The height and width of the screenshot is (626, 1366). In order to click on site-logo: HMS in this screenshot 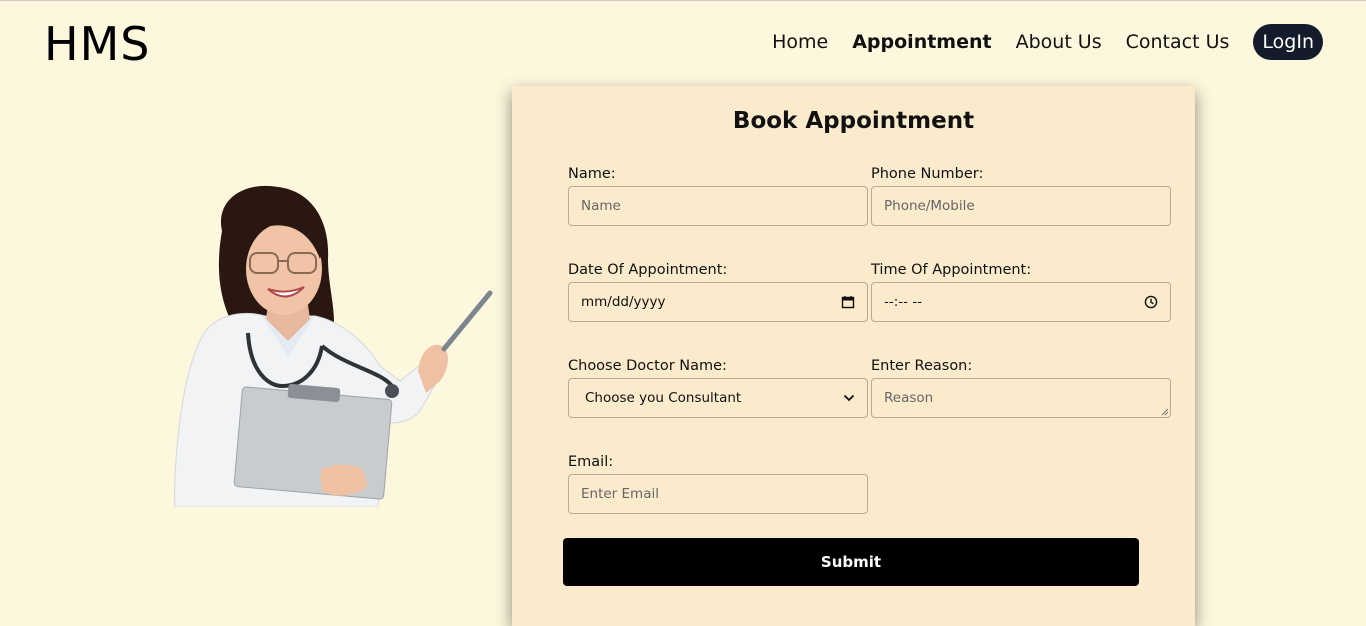, I will do `click(97, 44)`.